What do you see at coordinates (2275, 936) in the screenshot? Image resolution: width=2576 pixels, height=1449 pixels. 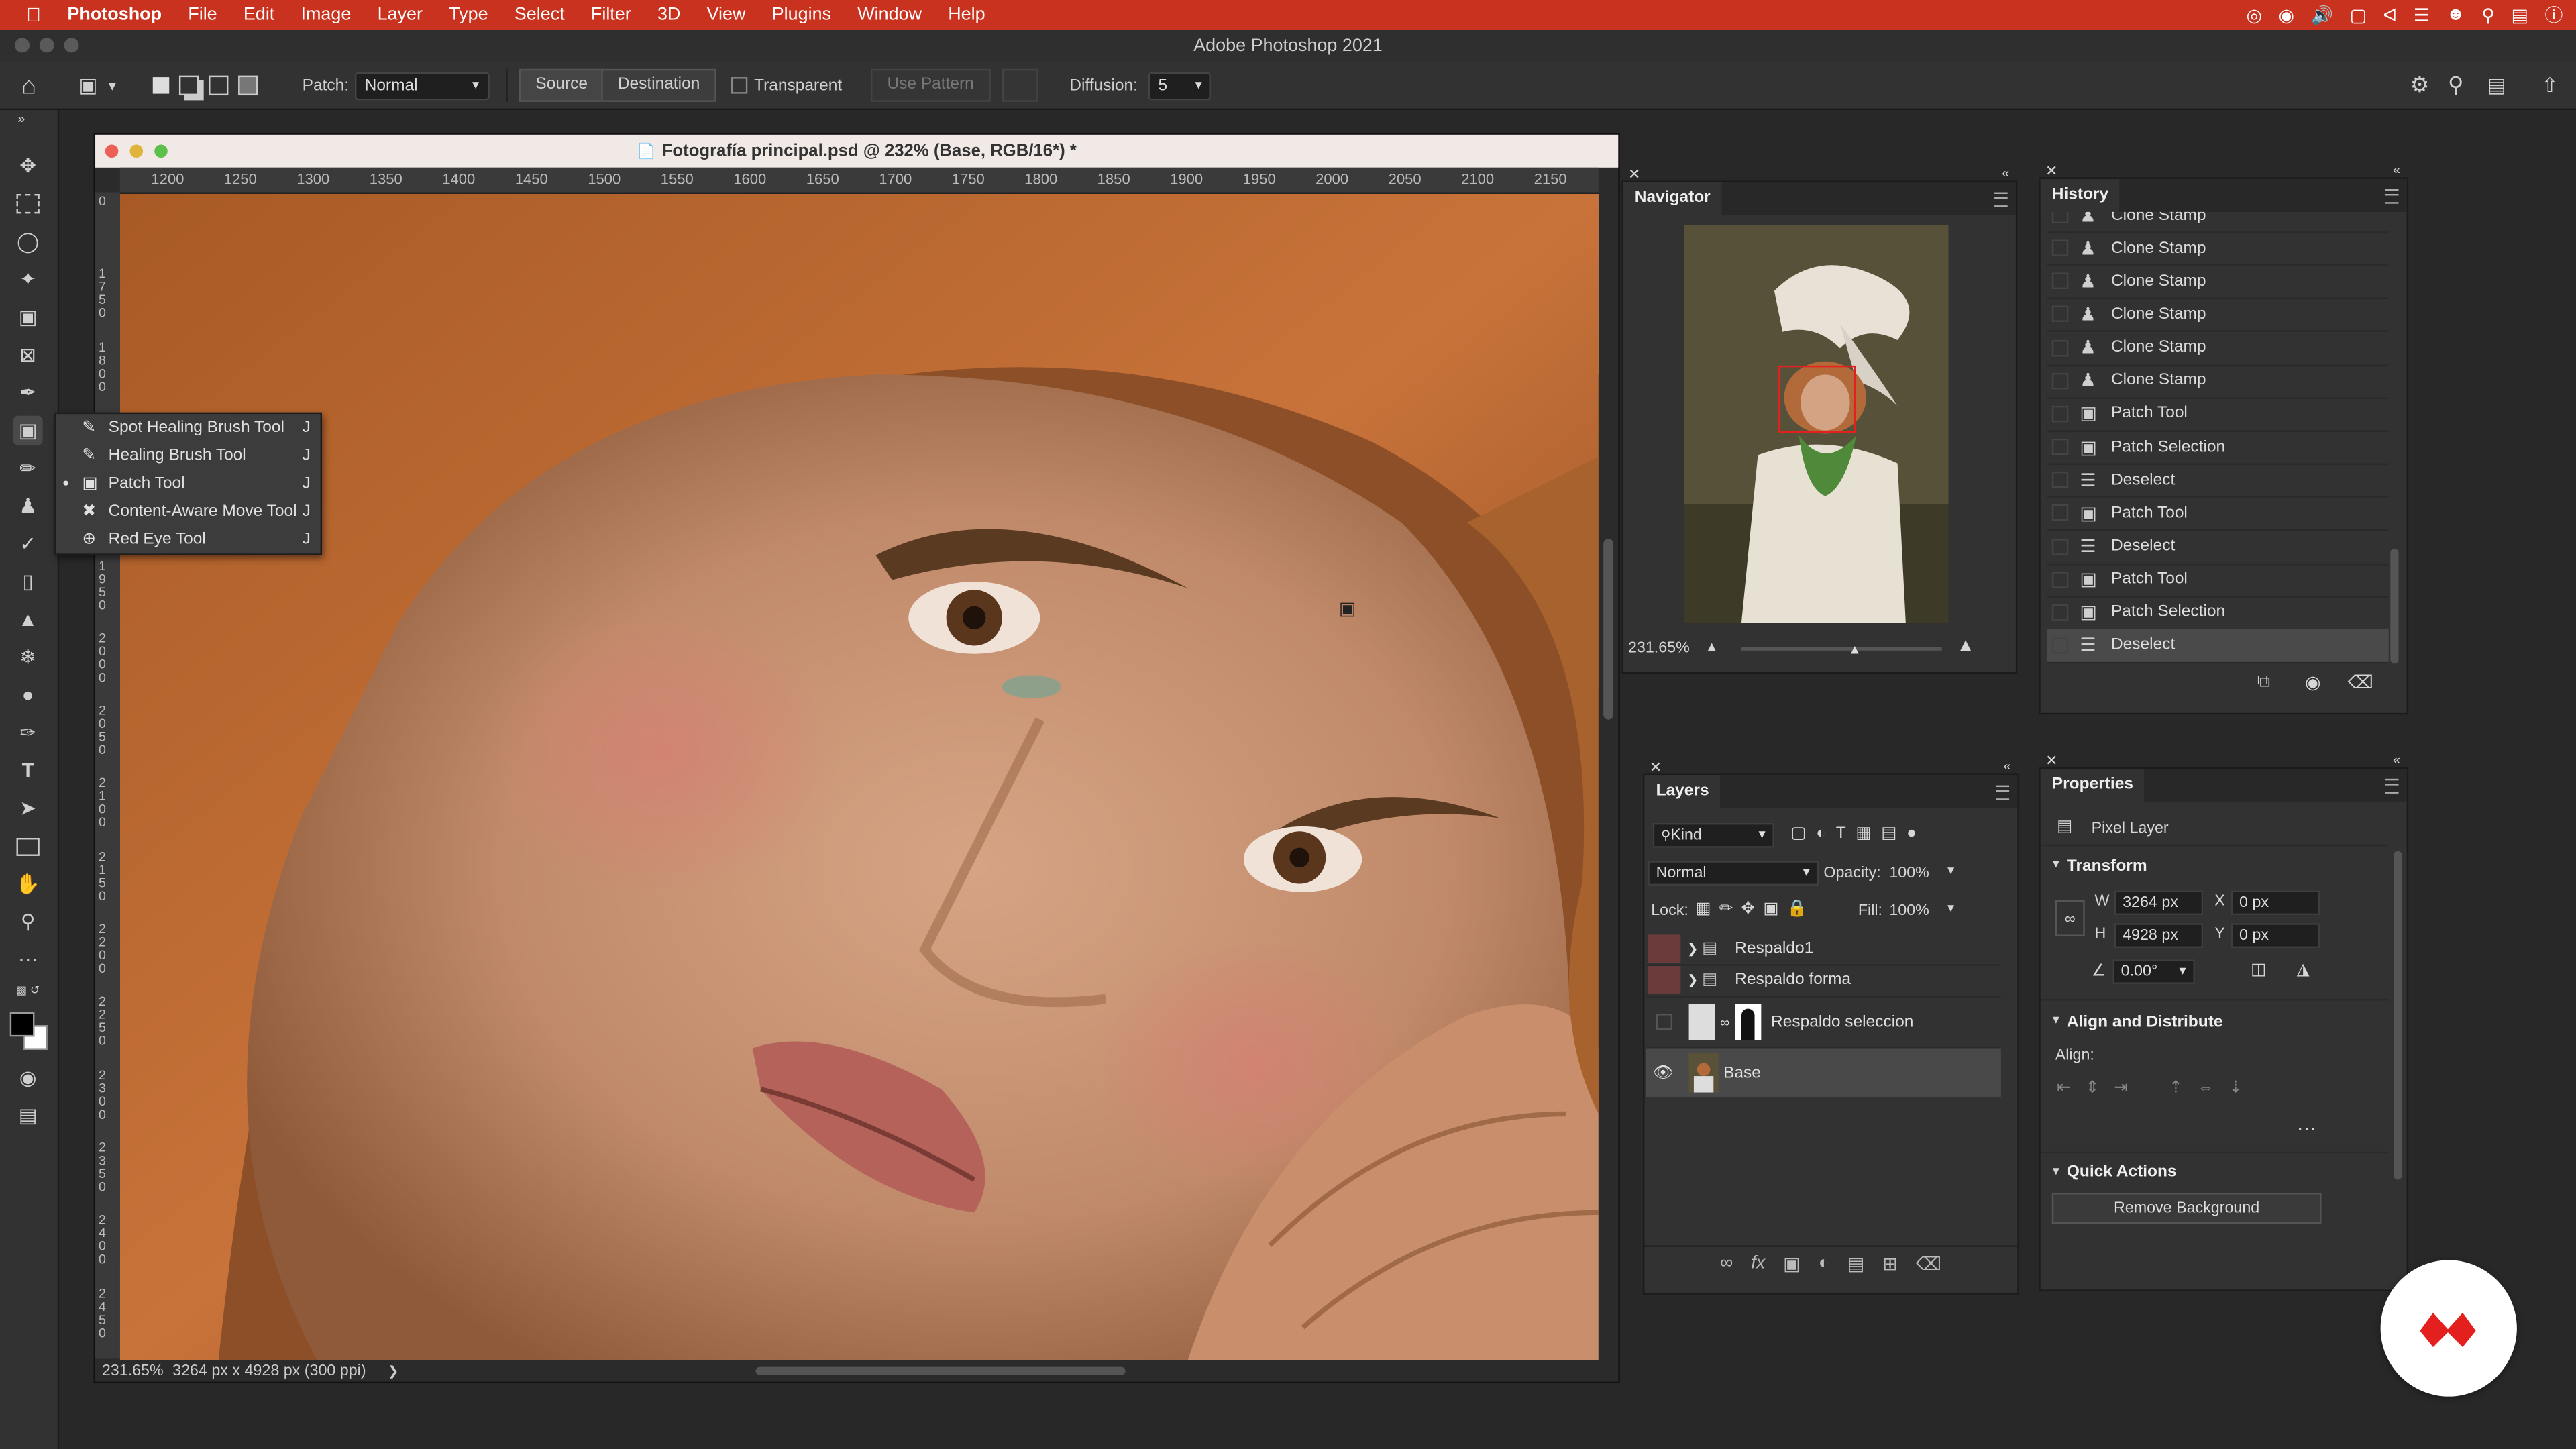 I see `y-field: 0 px` at bounding box center [2275, 936].